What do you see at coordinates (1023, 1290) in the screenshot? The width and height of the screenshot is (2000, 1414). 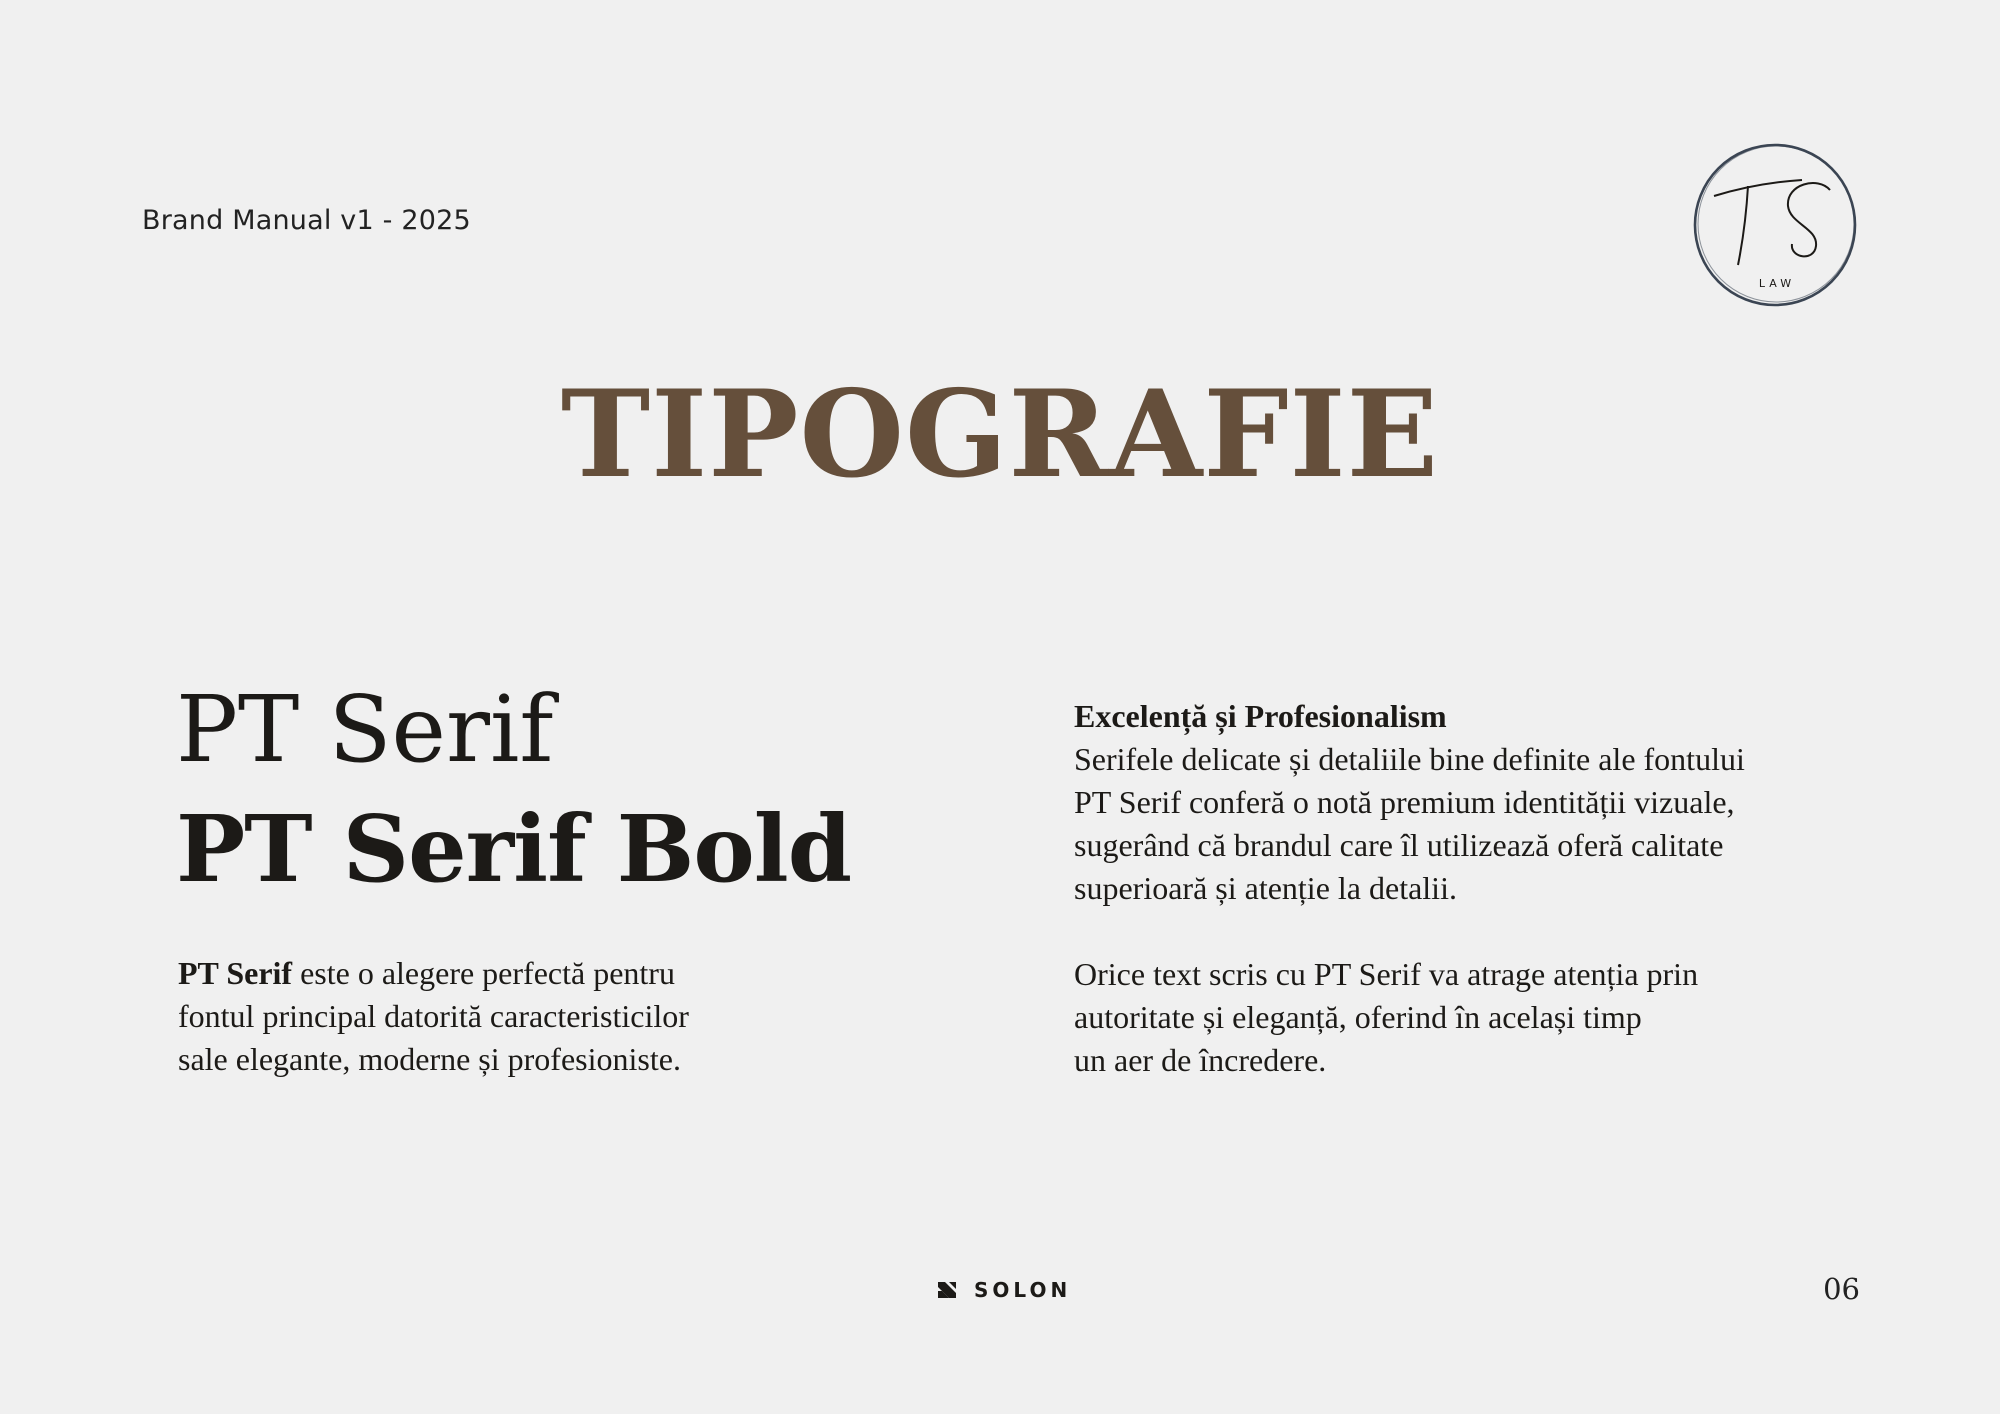 I see `footer-brand-label: SOLON` at bounding box center [1023, 1290].